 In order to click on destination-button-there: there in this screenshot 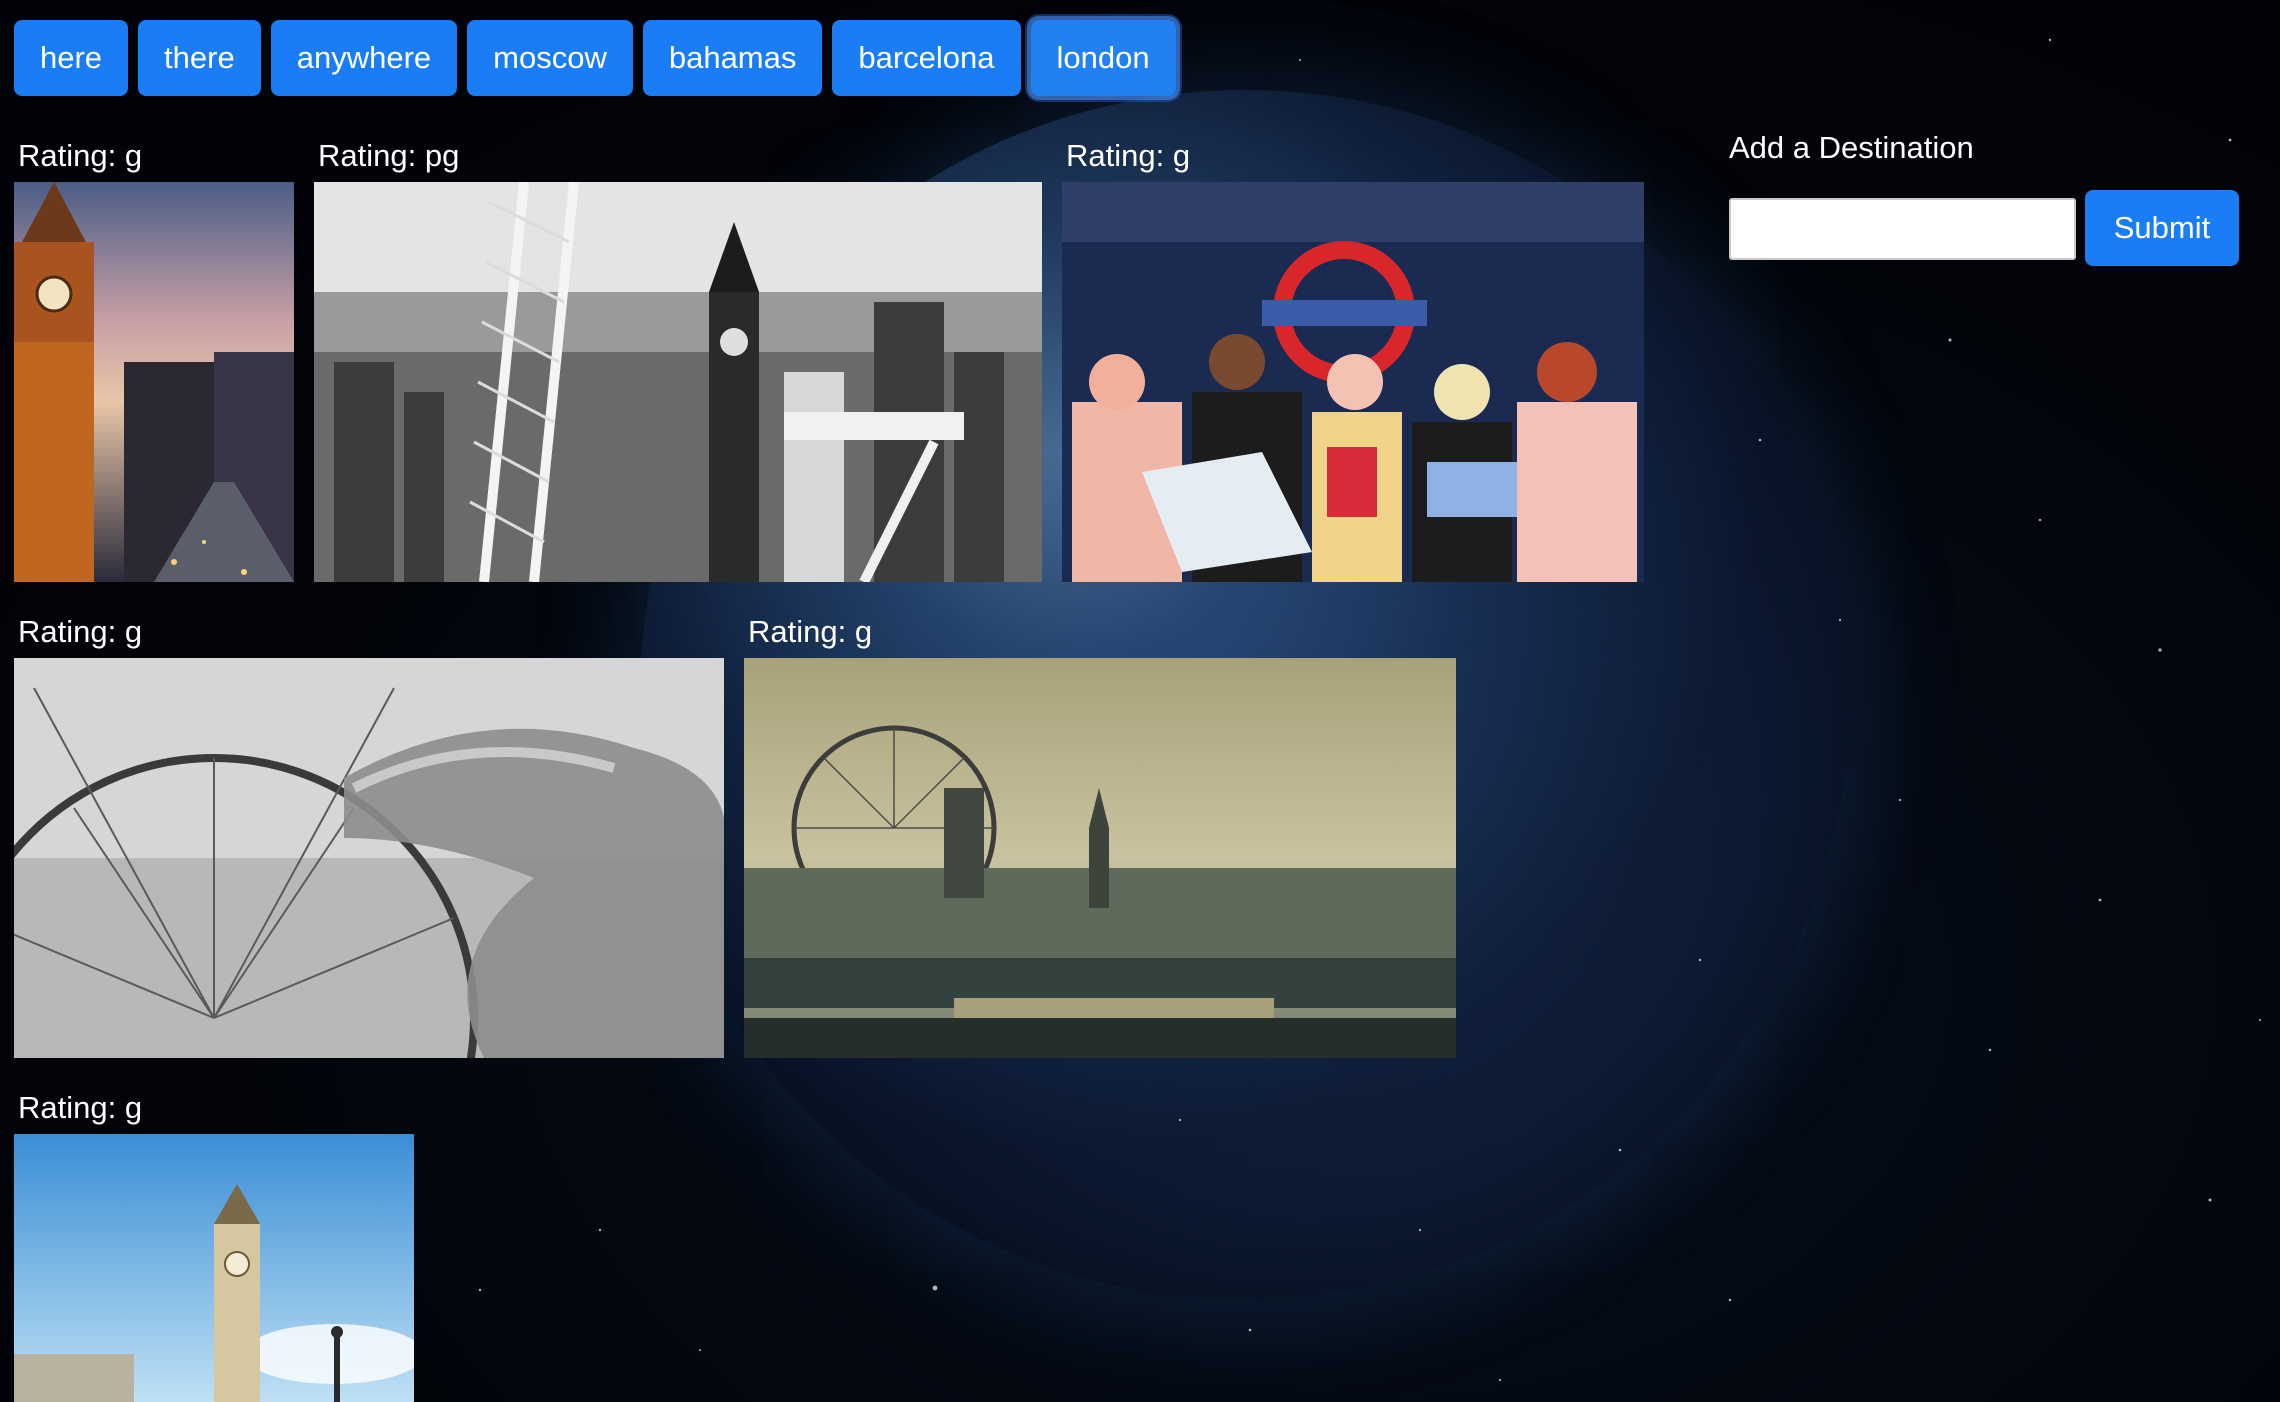, I will do `click(199, 58)`.